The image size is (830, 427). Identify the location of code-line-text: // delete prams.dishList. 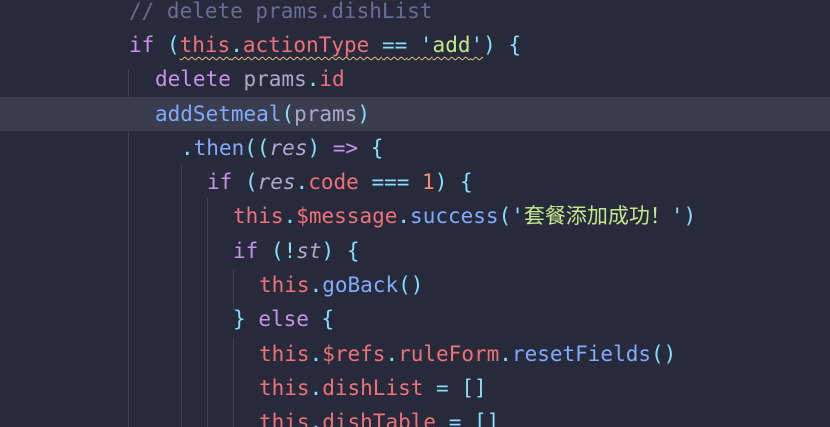
(280, 14).